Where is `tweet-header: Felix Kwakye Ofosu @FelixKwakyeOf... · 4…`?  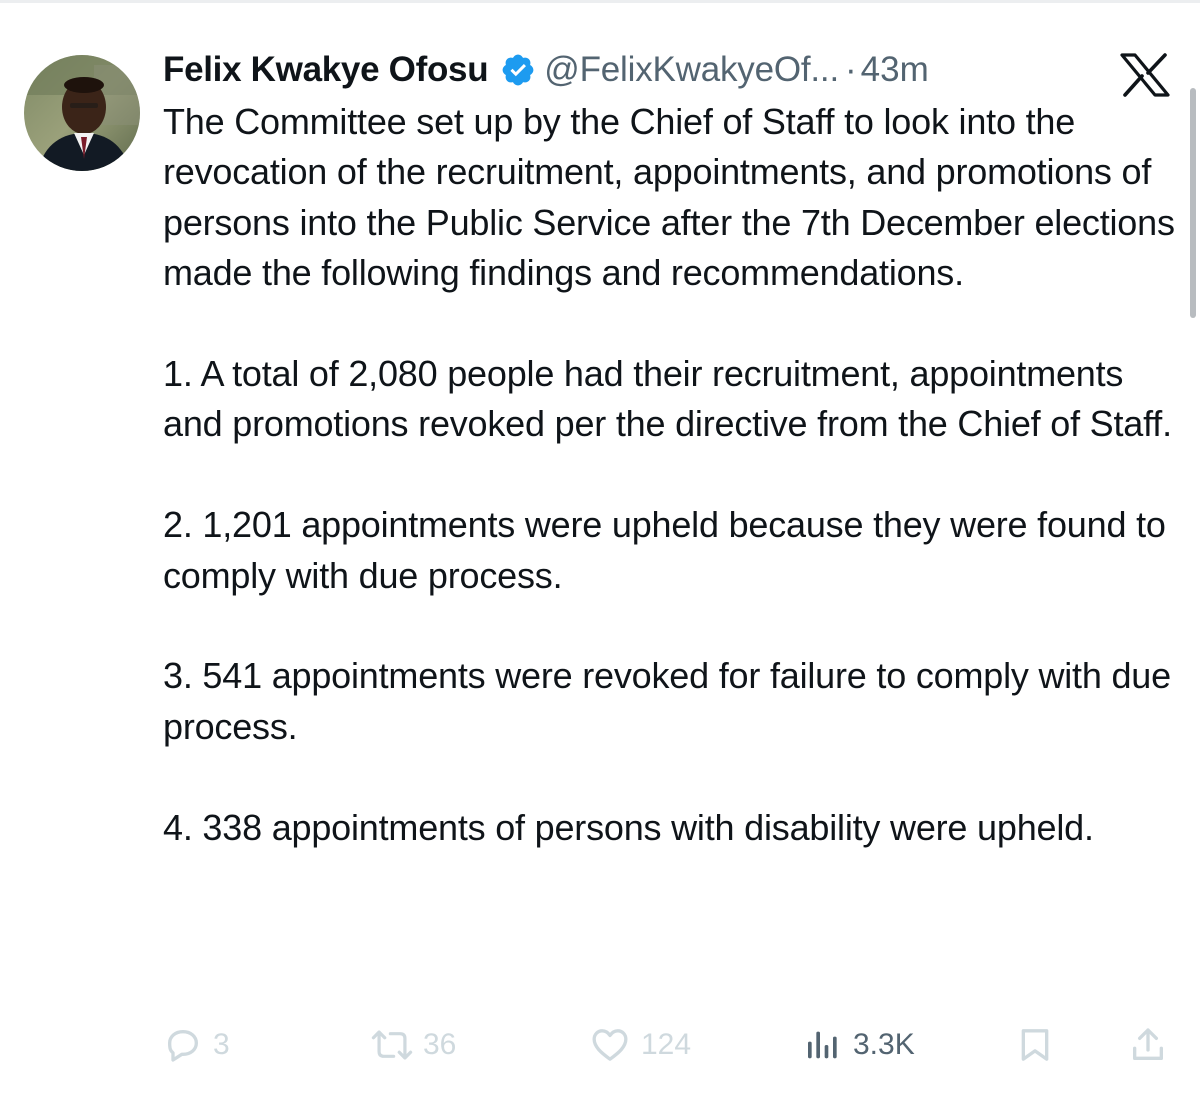 tweet-header: Felix Kwakye Ofosu @FelixKwakyeOf... · 4… is located at coordinates (546, 70).